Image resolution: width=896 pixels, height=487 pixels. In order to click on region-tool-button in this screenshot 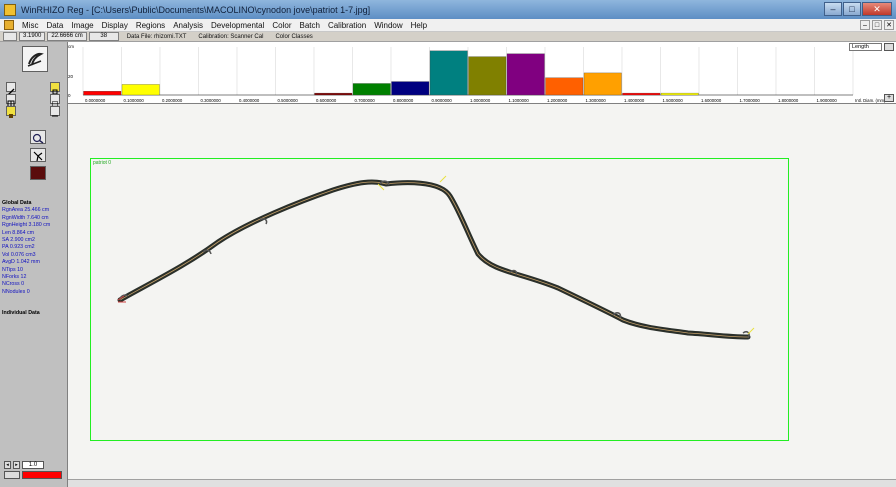, I will do `click(55, 88)`.